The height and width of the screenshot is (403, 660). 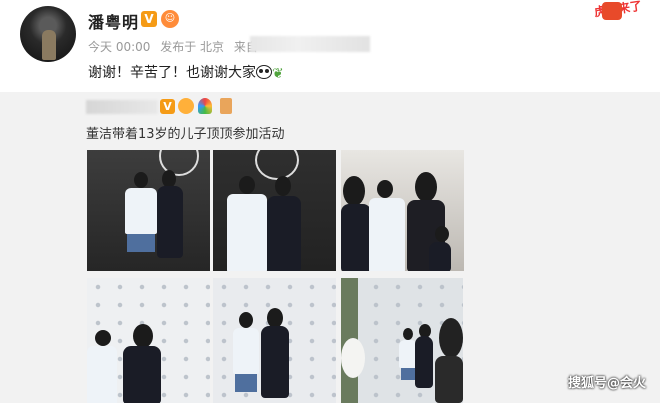 I want to click on watermark: 搜狐号@会火, so click(x=606, y=383).